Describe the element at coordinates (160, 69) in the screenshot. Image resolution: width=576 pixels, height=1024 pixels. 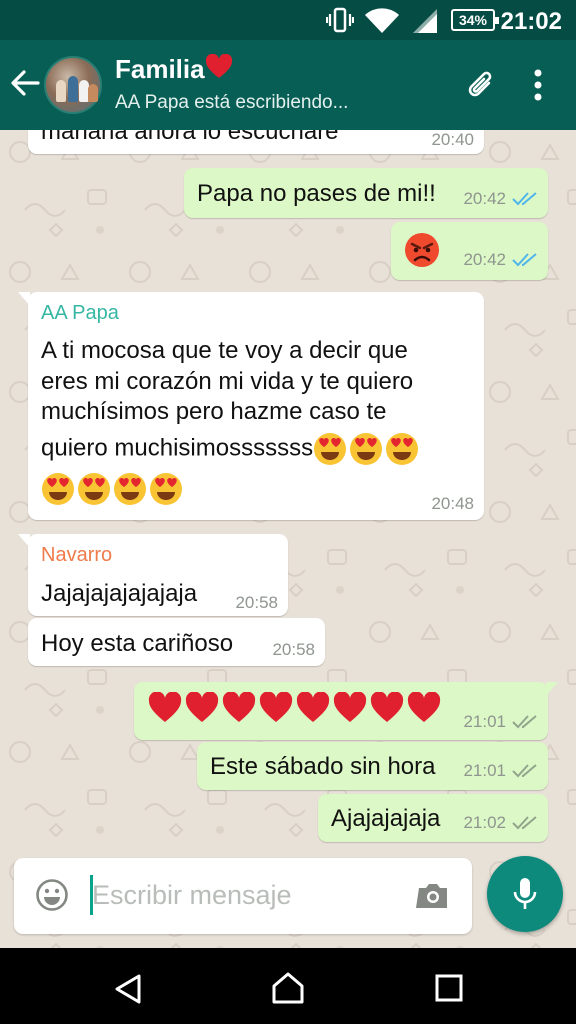
I see `chat-title-text: Familia` at that location.